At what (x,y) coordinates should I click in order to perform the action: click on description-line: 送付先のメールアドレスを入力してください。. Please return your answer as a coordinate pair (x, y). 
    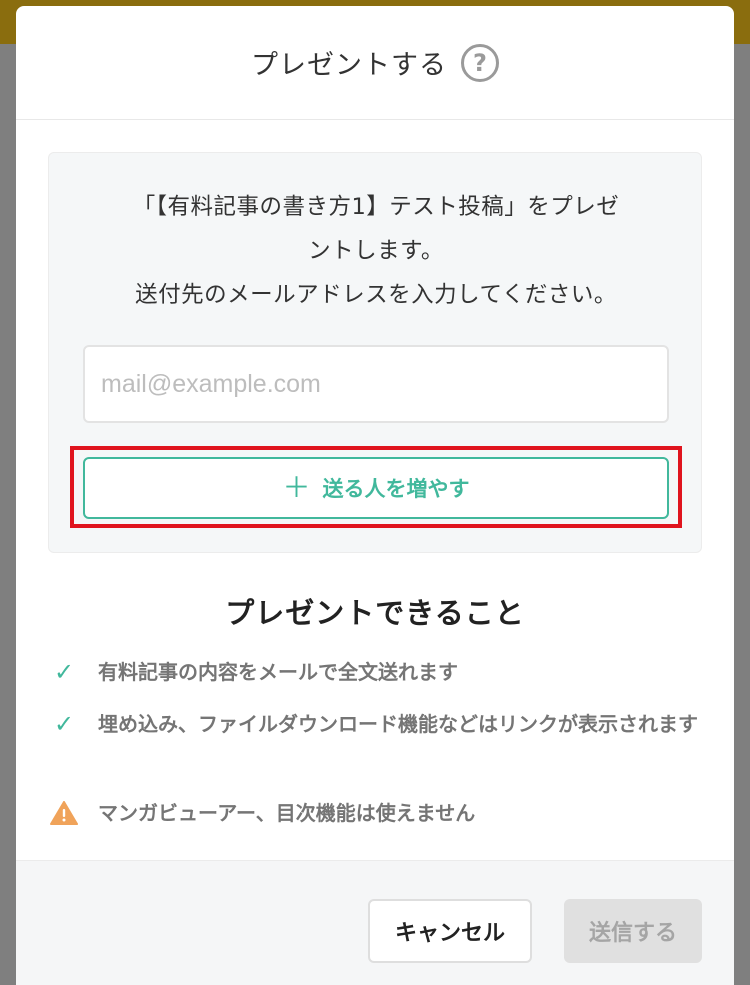
    Looking at the image, I should click on (376, 295).